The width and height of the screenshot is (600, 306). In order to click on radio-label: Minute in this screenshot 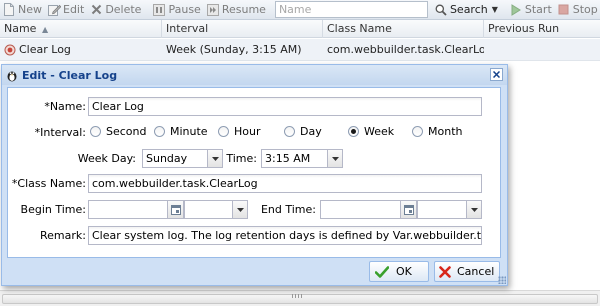, I will do `click(189, 131)`.